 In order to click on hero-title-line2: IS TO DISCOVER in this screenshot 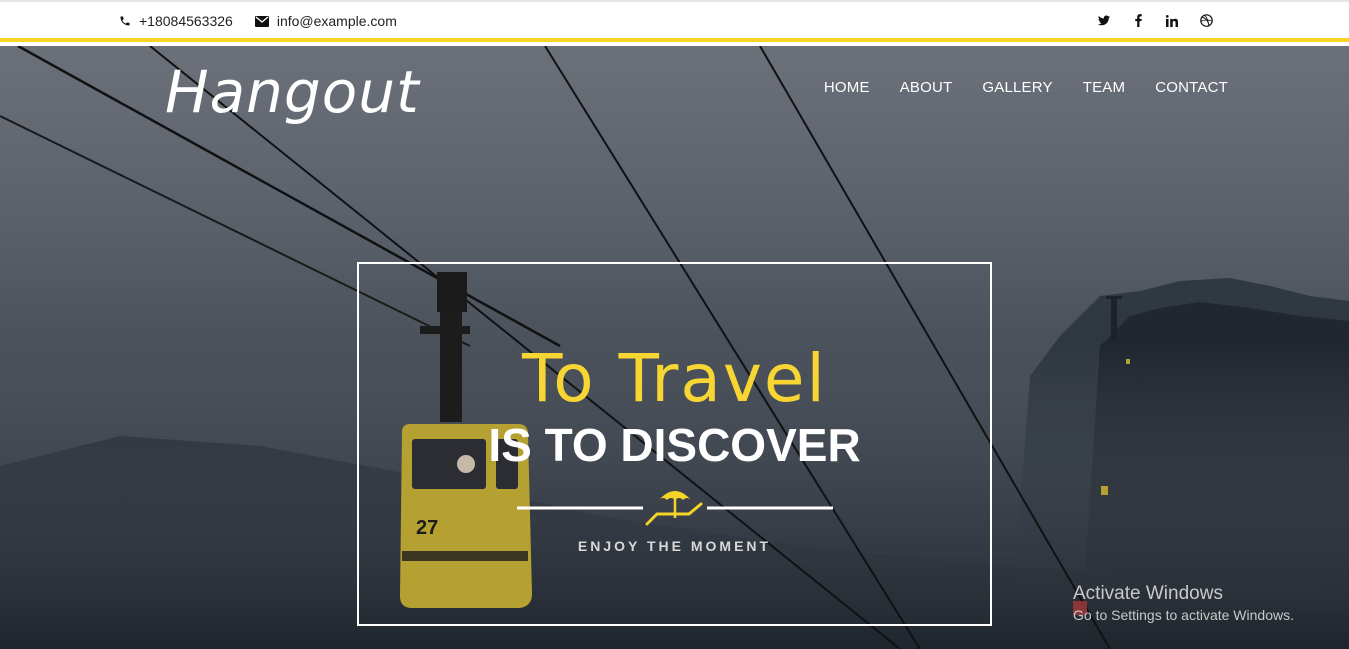, I will do `click(674, 445)`.